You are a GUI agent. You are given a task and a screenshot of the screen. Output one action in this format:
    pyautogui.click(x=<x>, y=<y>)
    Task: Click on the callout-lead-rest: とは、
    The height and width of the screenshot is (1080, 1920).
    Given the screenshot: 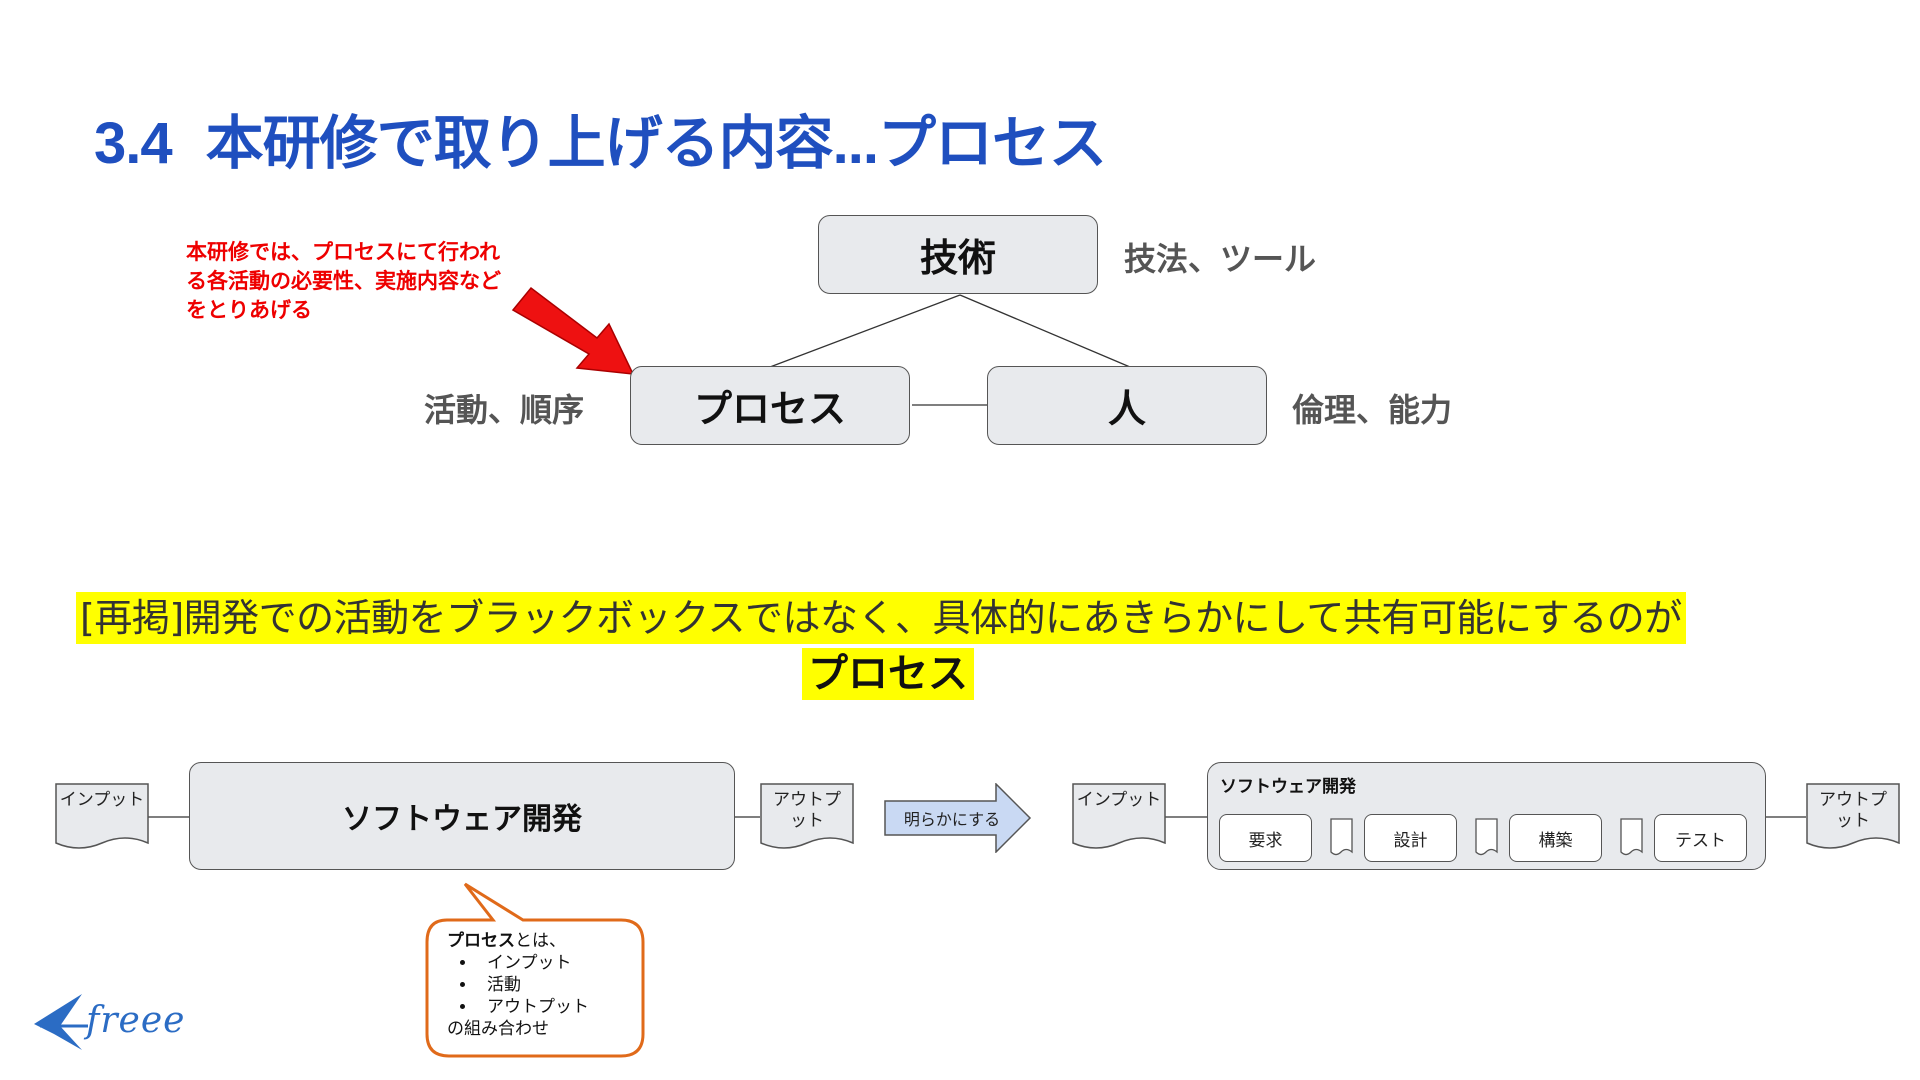 What is the action you would take?
    pyautogui.click(x=540, y=941)
    